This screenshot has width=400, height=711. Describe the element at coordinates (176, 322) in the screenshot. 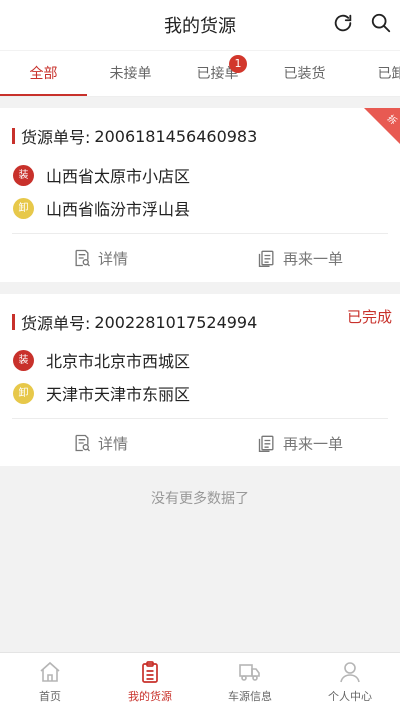

I see `order-number: 2002281017524994` at that location.